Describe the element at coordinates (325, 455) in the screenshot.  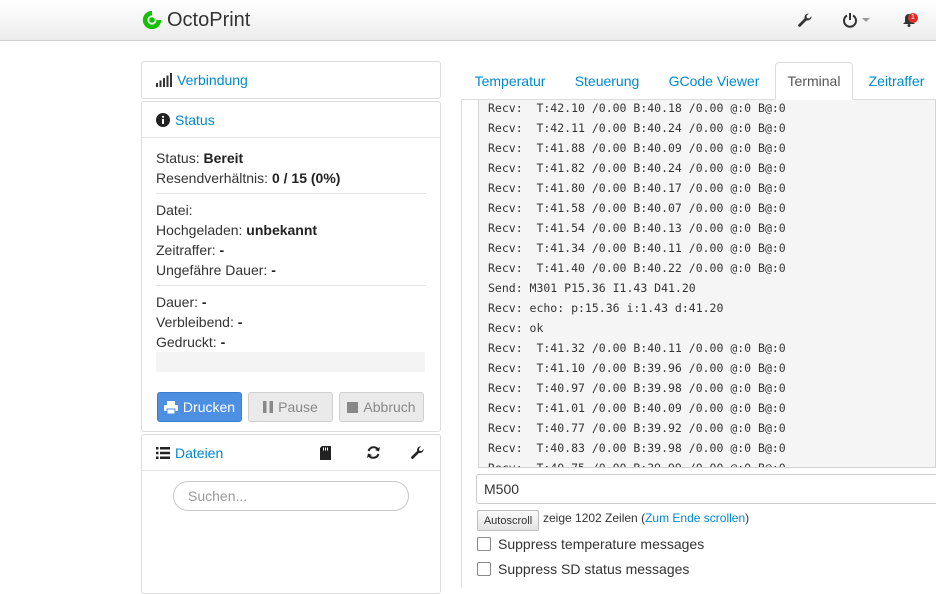
I see `sd-card-icon` at that location.